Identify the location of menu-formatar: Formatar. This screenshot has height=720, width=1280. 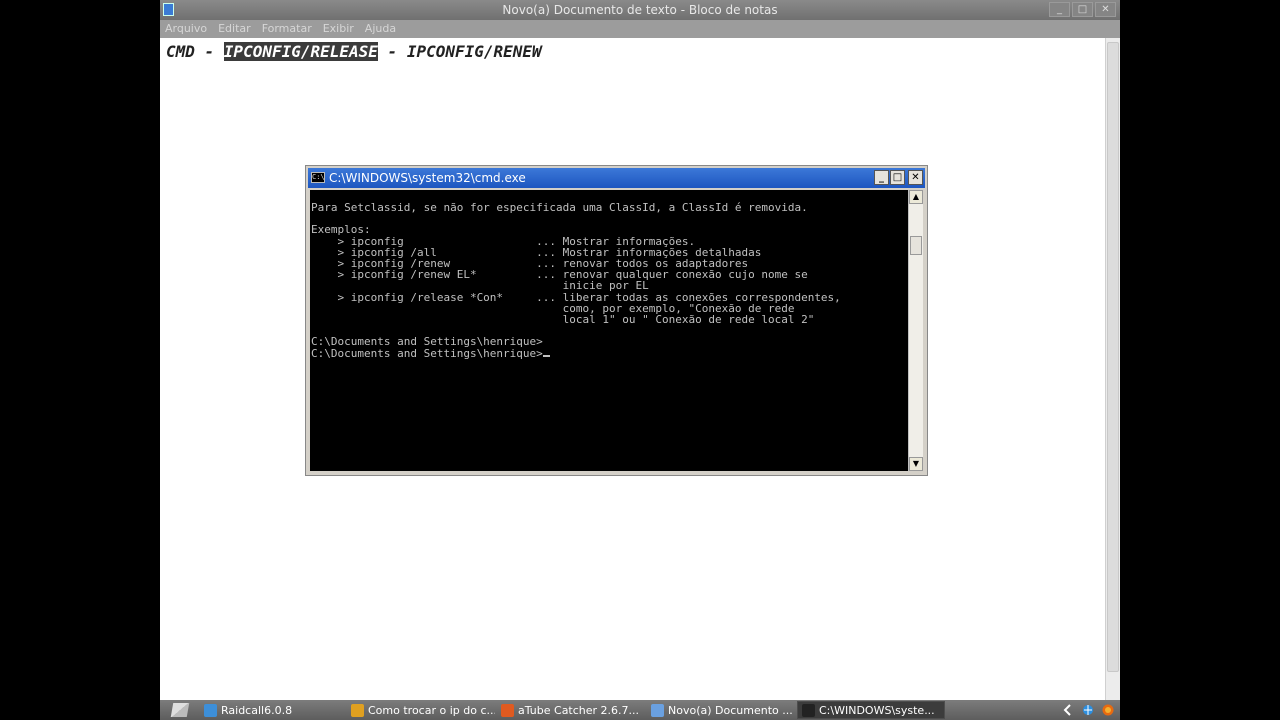
(287, 29).